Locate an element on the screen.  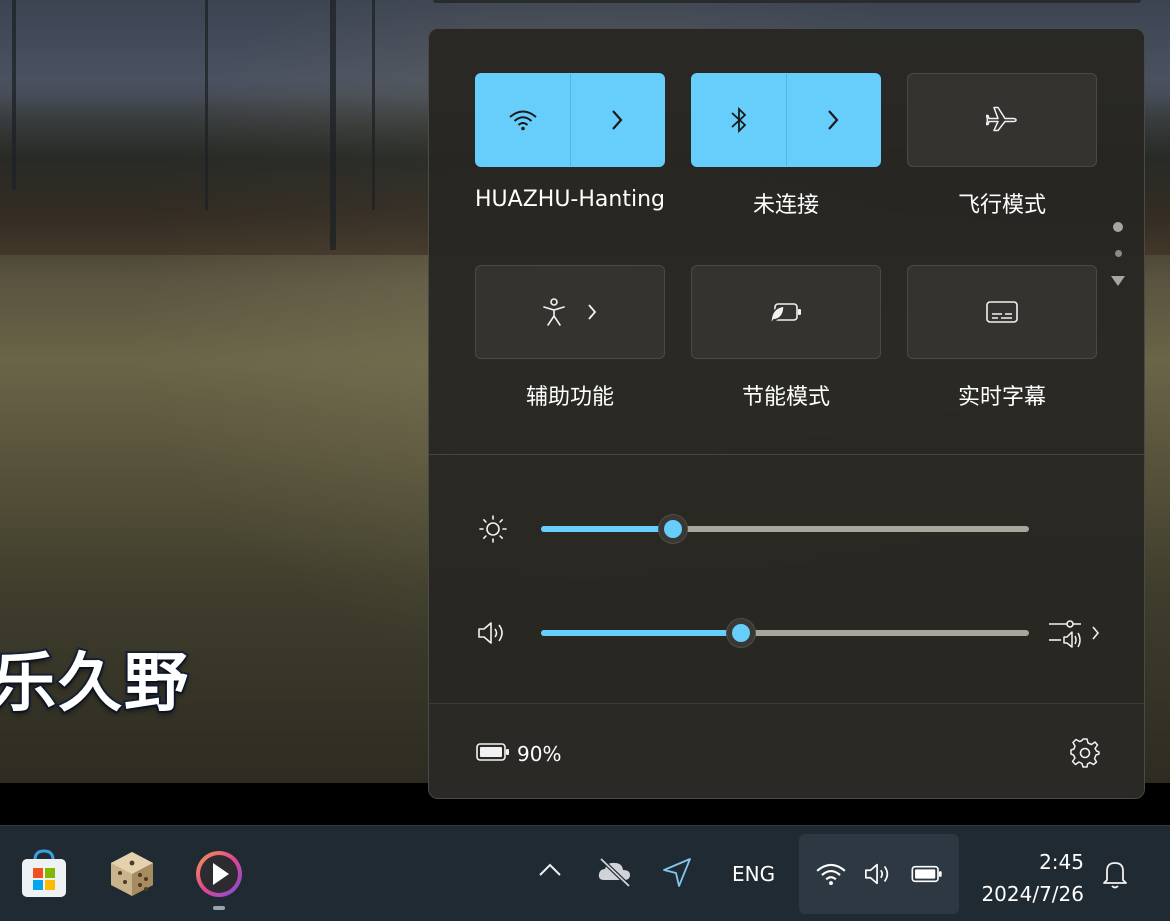
battery-percentage: 90% is located at coordinates (539, 754).